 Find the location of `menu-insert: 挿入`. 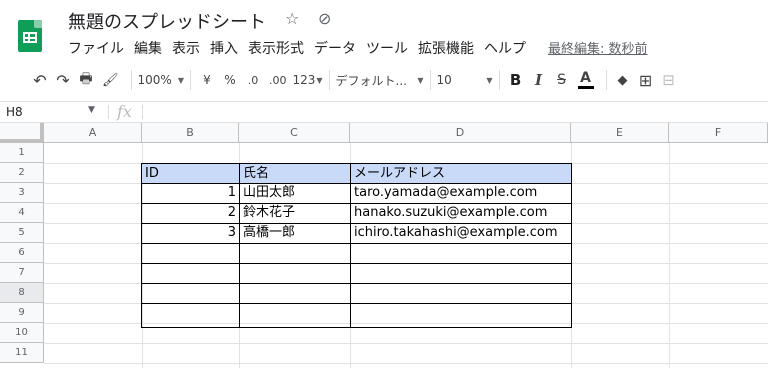

menu-insert: 挿入 is located at coordinates (227, 48).